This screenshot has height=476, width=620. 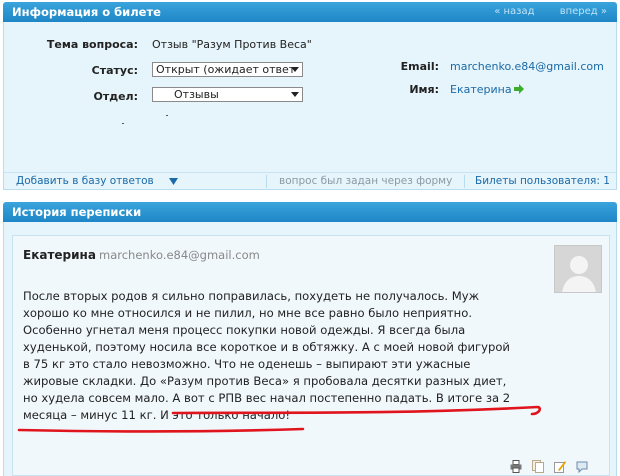 What do you see at coordinates (583, 11) in the screenshot?
I see `nav-forward-link: вперед »` at bounding box center [583, 11].